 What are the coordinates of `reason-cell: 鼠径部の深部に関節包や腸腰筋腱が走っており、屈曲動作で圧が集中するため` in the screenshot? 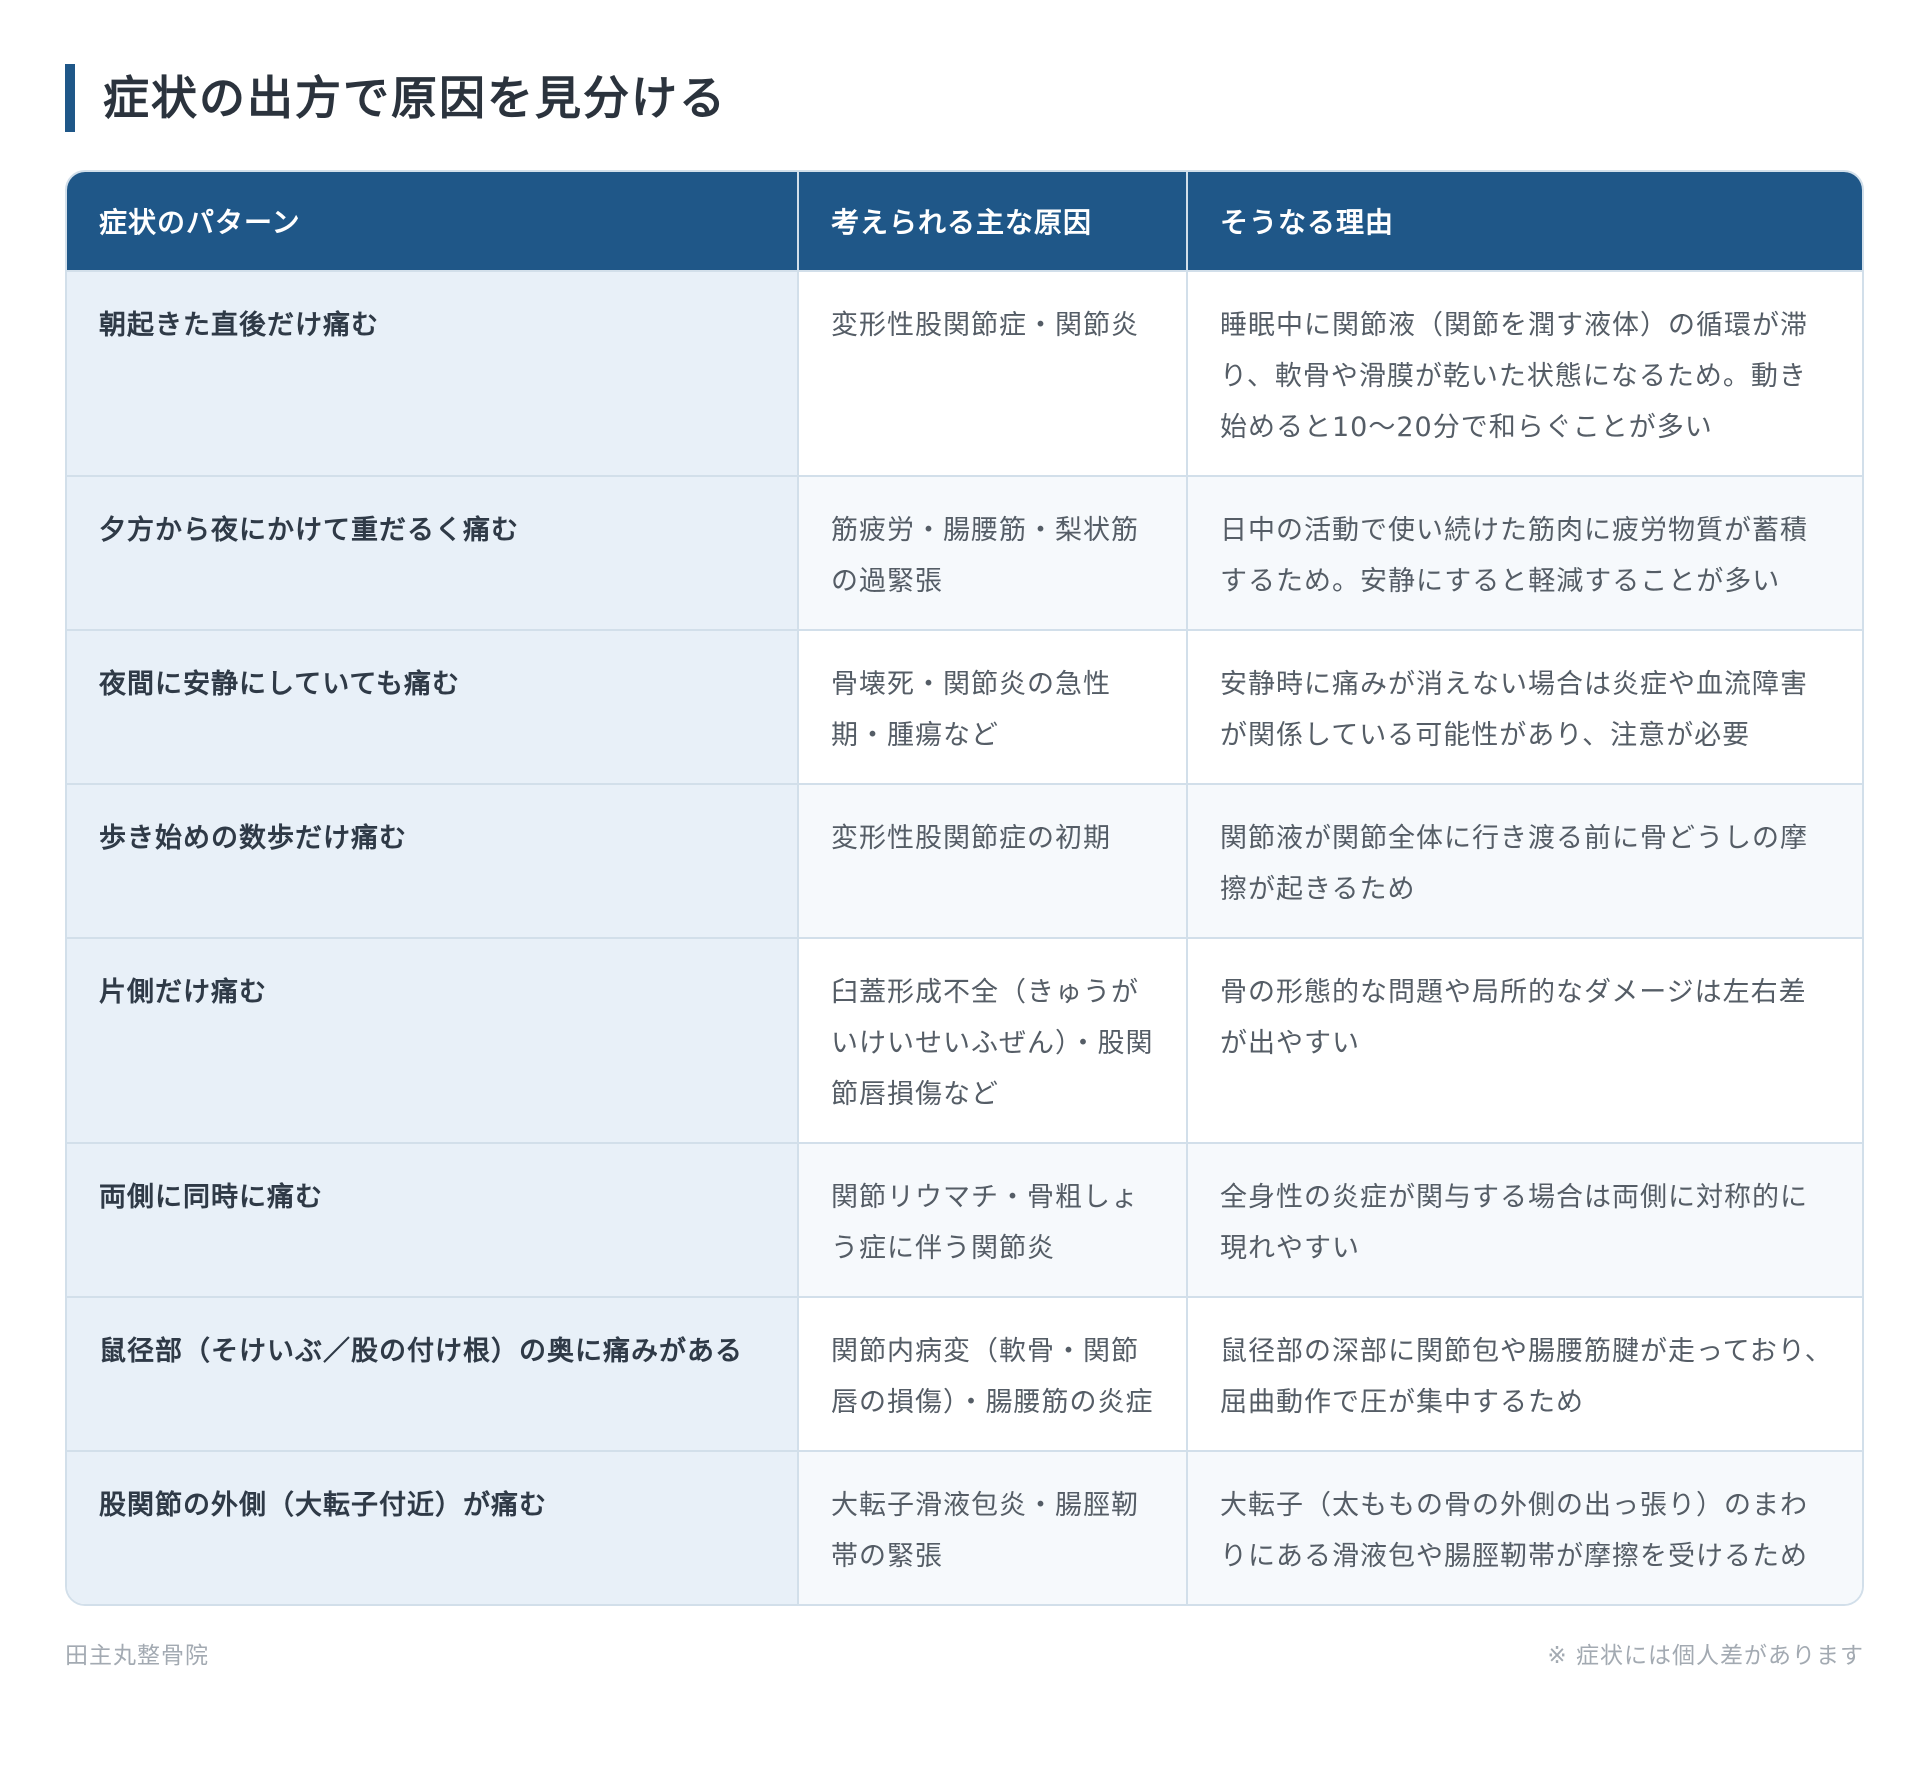 It's located at (1524, 1373).